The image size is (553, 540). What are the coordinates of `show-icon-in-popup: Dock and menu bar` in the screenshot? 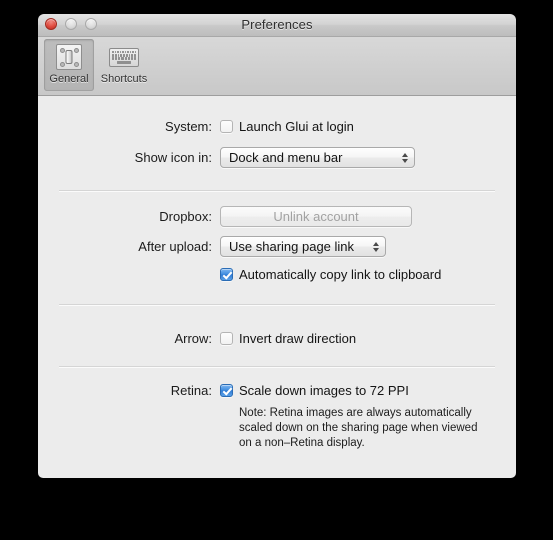 It's located at (317, 157).